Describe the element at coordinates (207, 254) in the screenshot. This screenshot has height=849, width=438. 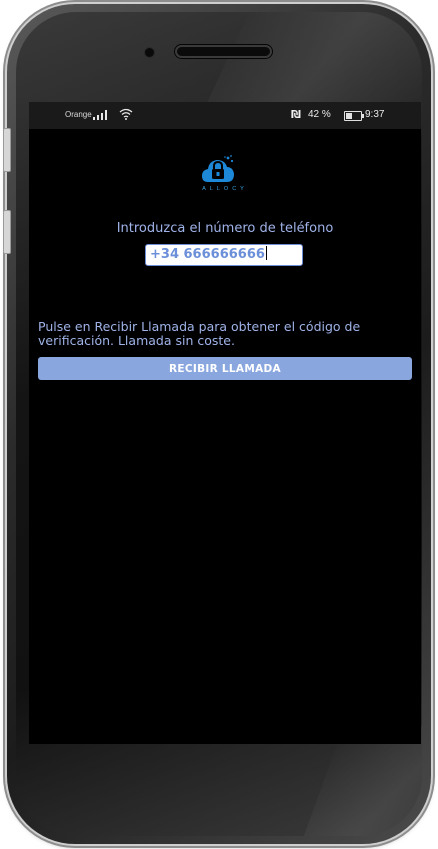
I see `phone-number-value: +34 666666666` at that location.